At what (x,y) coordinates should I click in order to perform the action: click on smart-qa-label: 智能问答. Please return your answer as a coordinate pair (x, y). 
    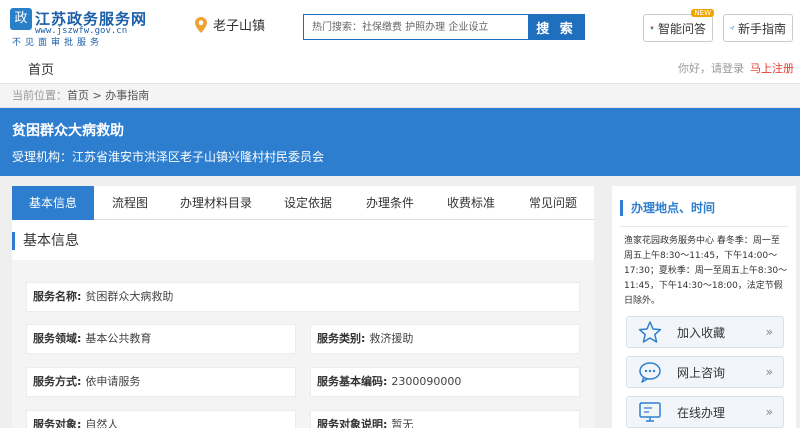
    Looking at the image, I should click on (681, 28).